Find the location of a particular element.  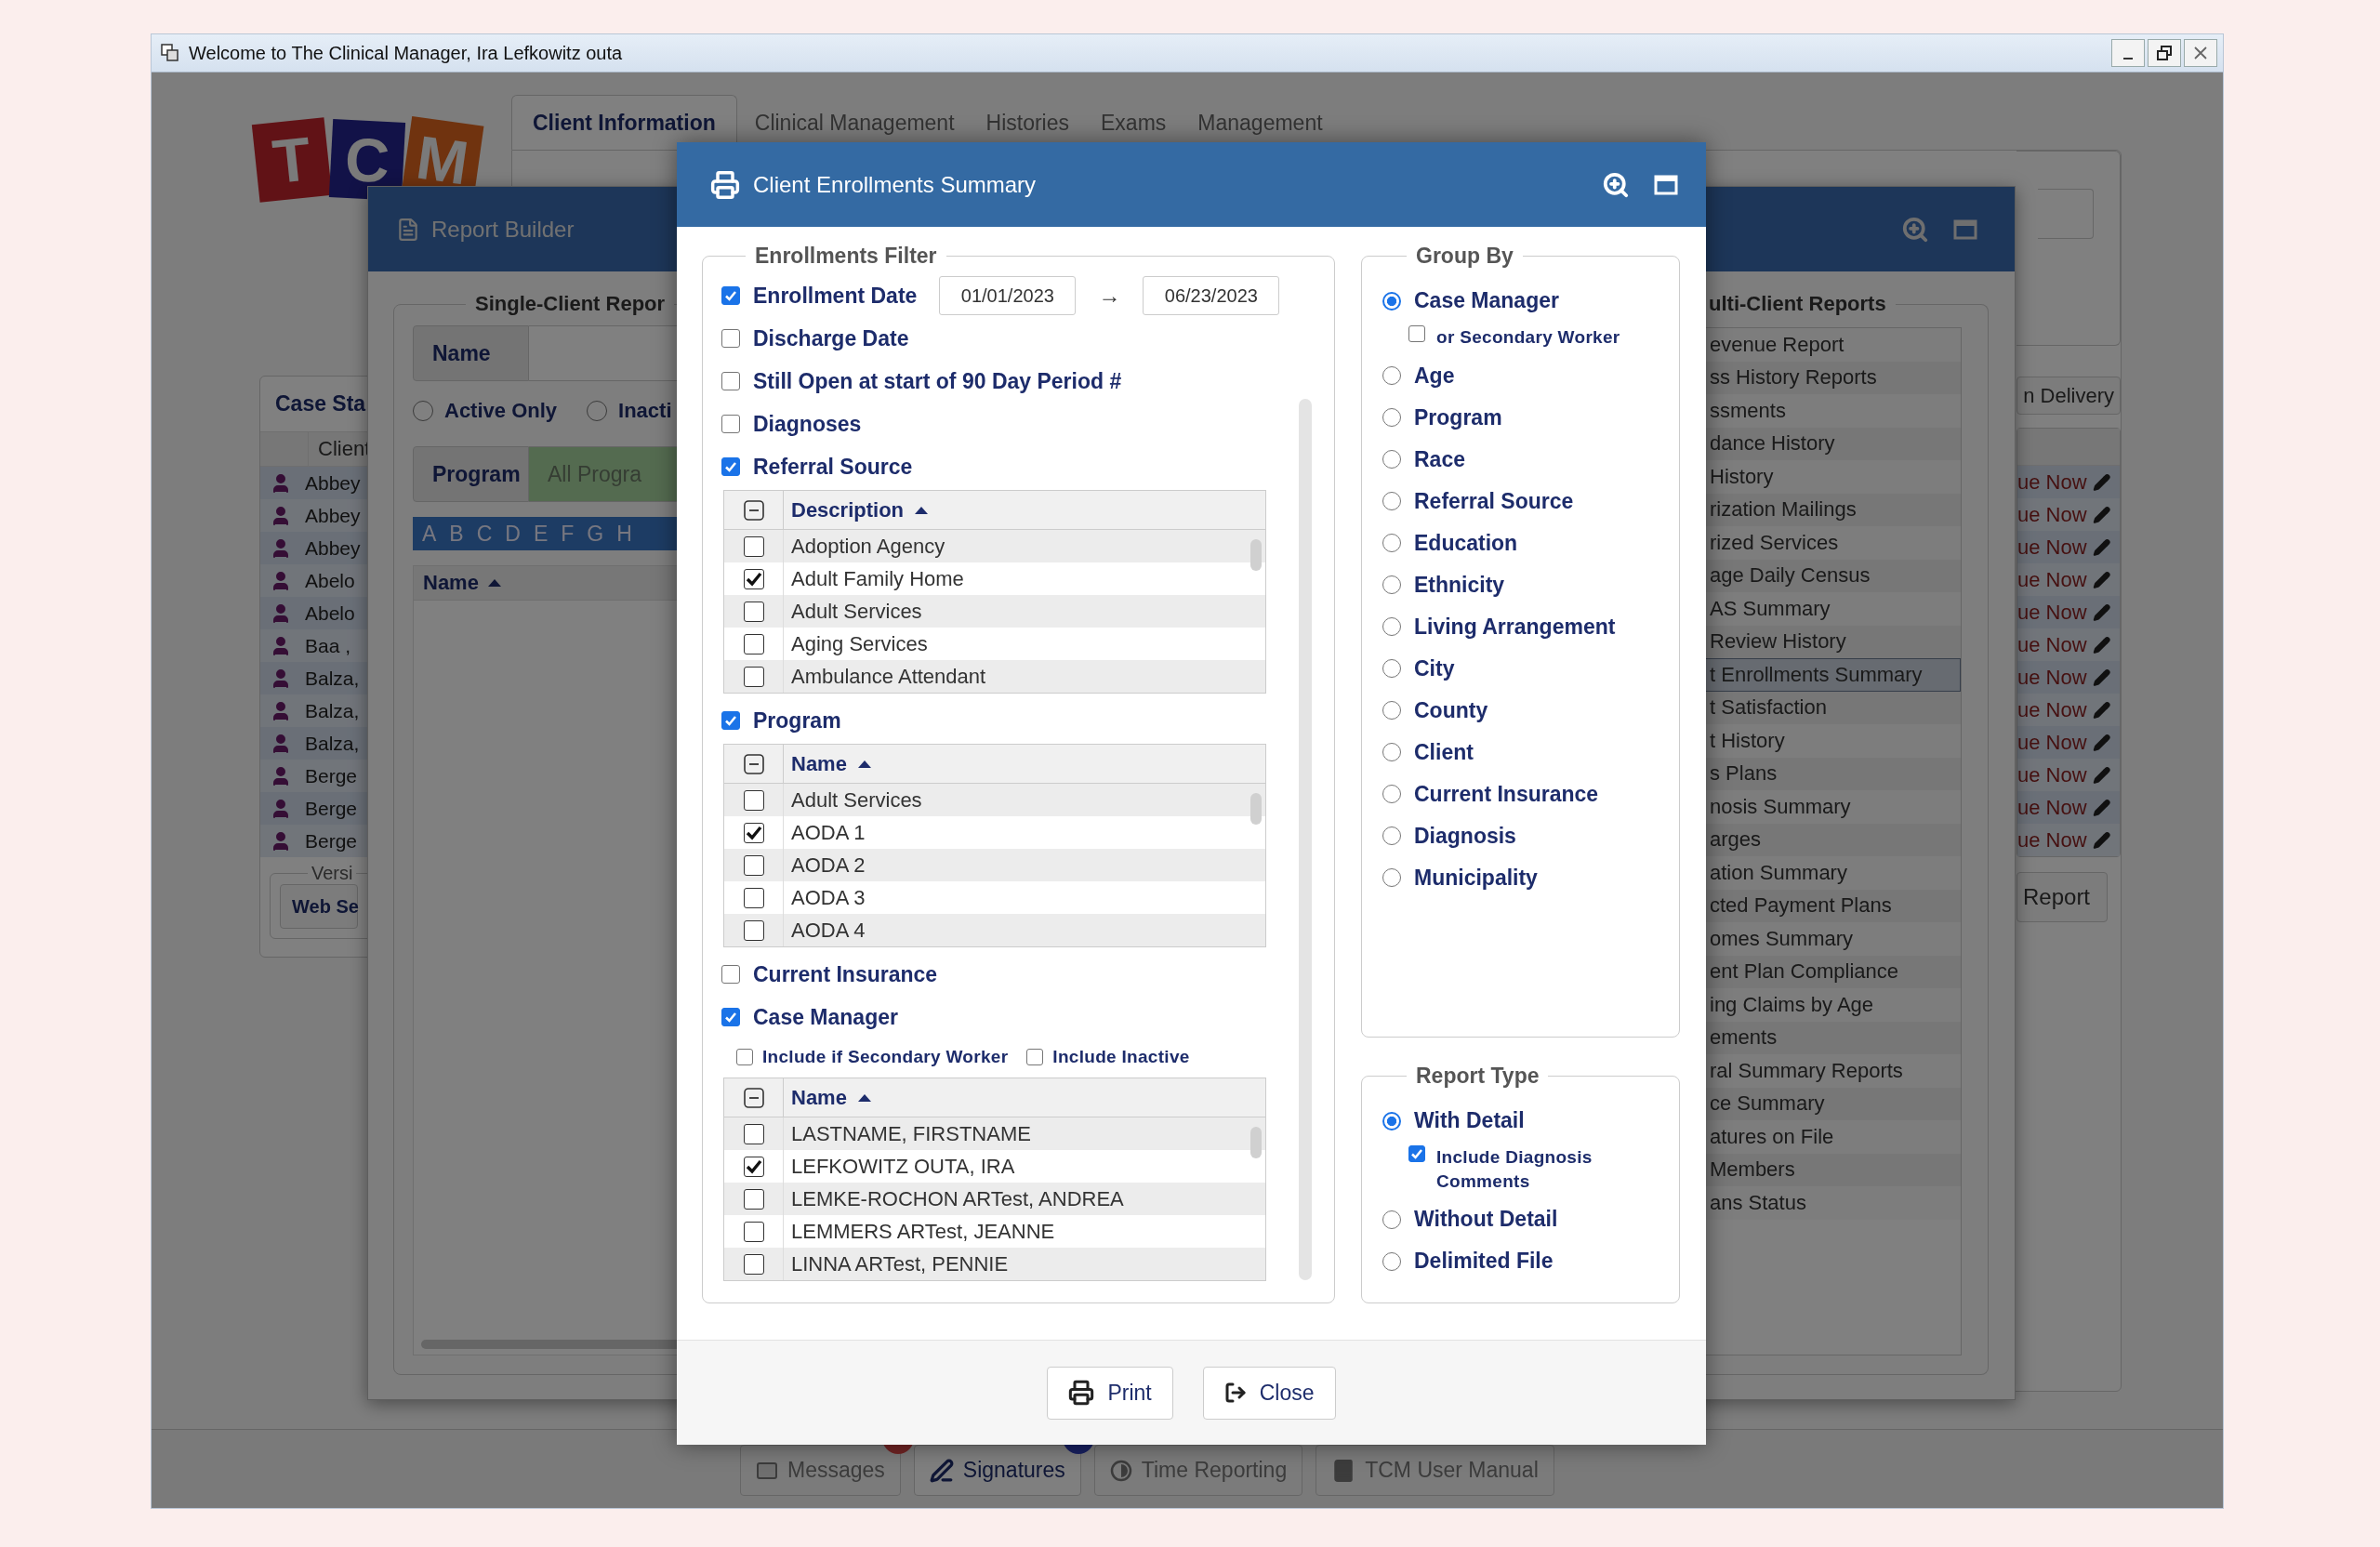

table-cell-text: LEFKOWITZ OUTA, IRA is located at coordinates (902, 1166).